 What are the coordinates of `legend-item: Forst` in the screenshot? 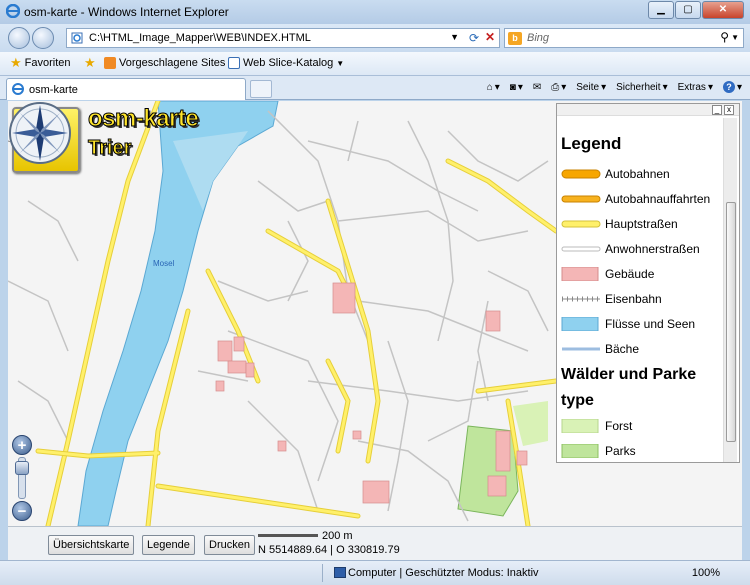 It's located at (641, 426).